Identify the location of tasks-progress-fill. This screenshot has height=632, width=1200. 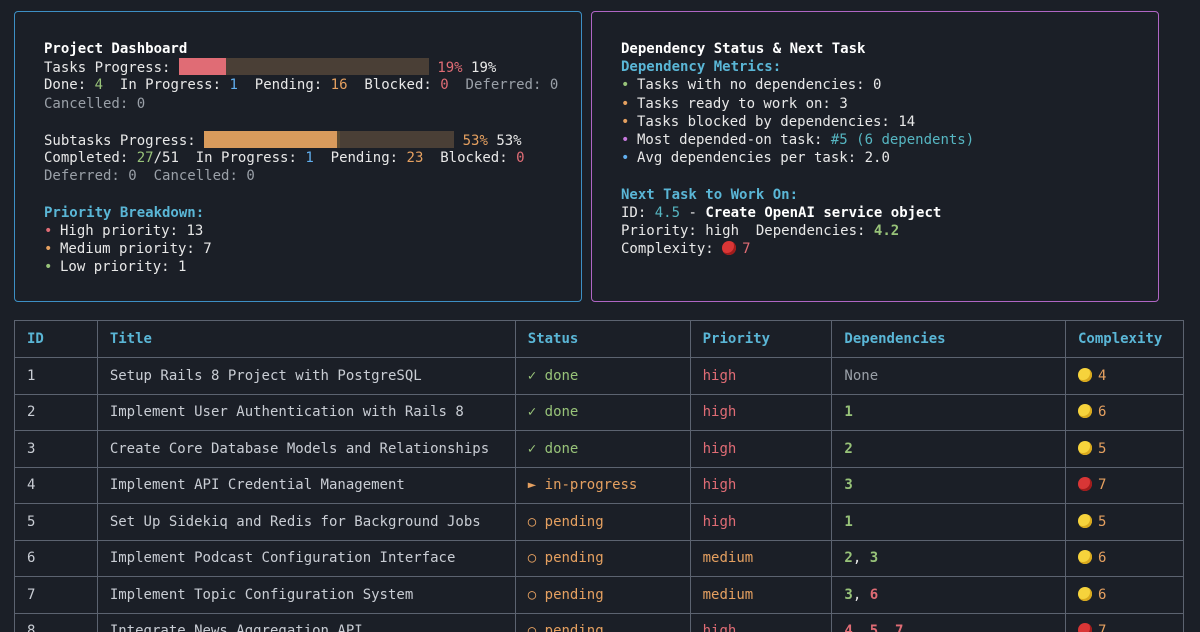
(202, 67).